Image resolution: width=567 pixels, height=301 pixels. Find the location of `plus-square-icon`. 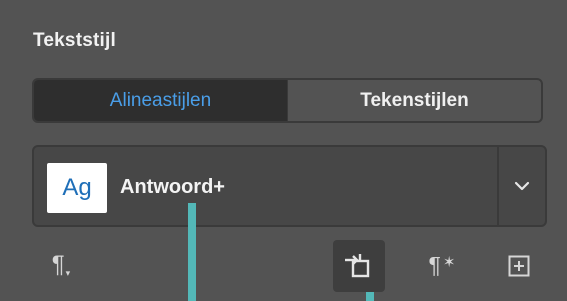

plus-square-icon is located at coordinates (519, 266).